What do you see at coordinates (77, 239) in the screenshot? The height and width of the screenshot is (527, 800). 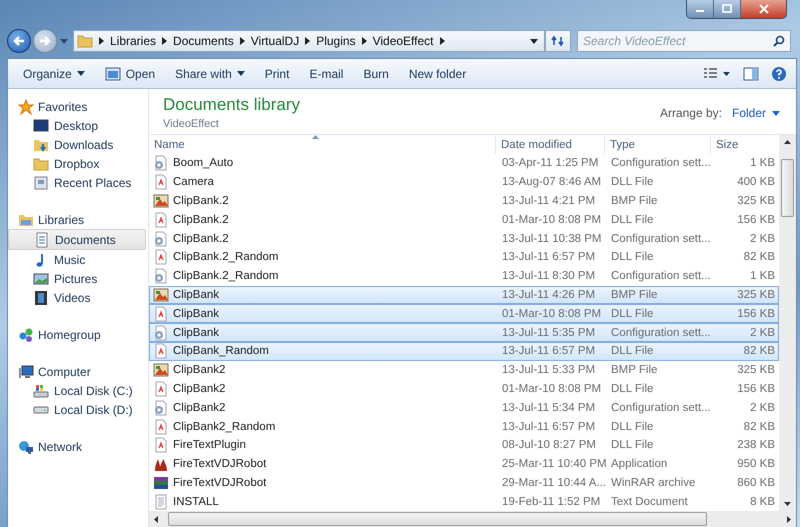 I see `navigation-item: Documents` at bounding box center [77, 239].